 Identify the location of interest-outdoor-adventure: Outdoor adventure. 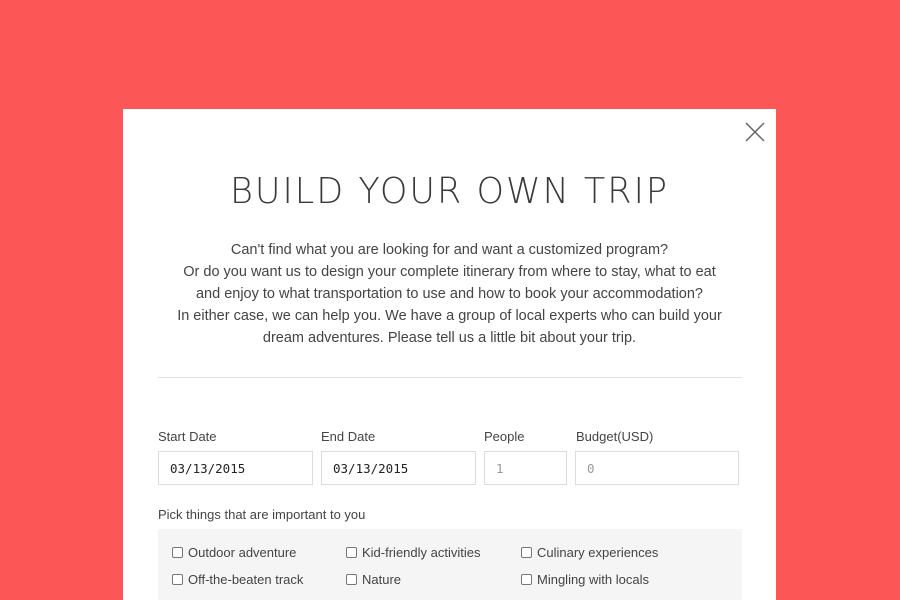
(234, 552).